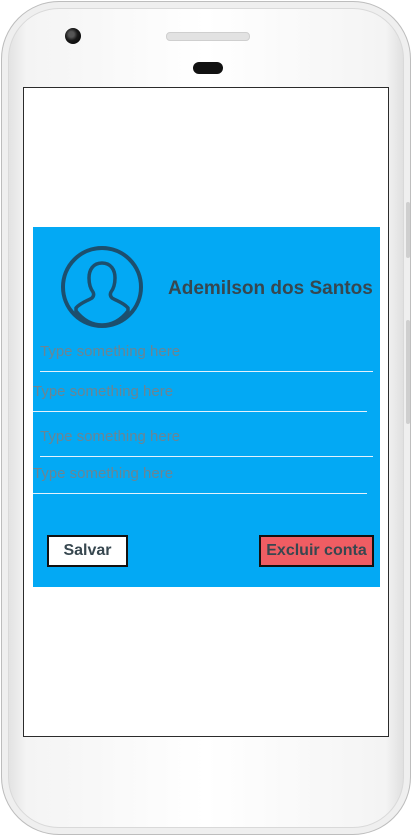  I want to click on volume-rocker, so click(408, 372).